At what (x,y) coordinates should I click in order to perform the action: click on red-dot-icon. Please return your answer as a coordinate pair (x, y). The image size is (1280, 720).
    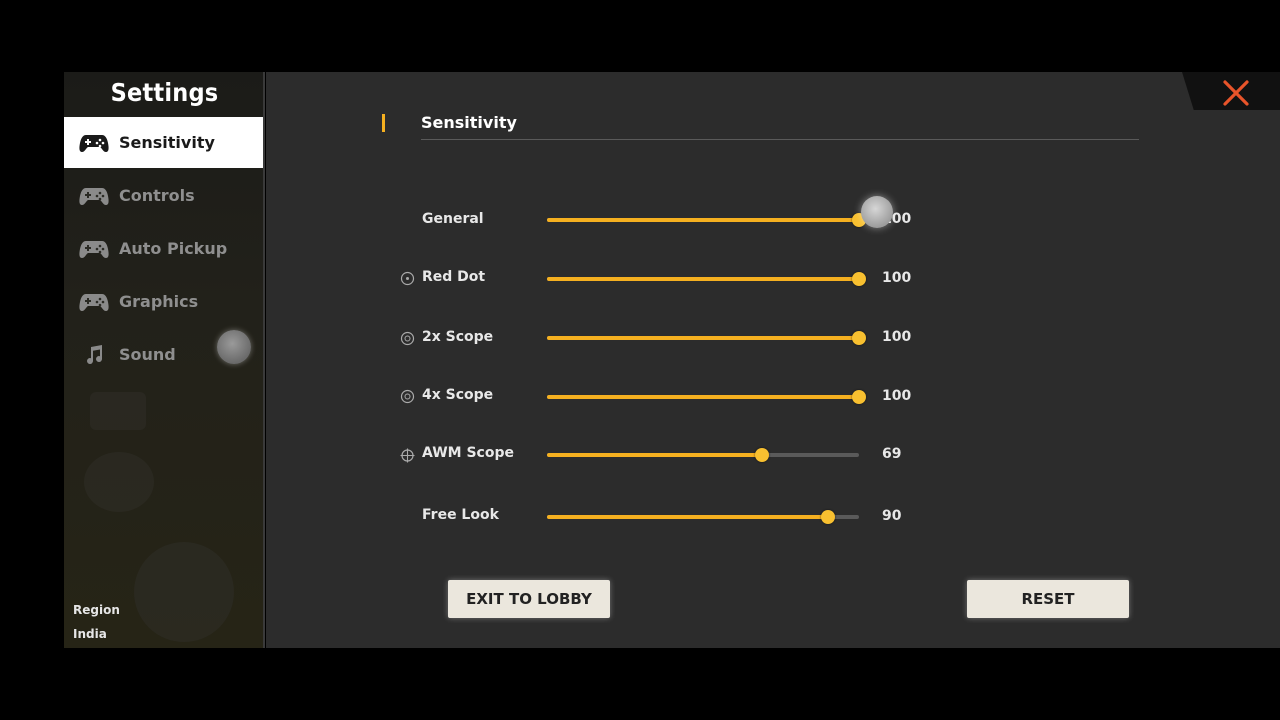
    Looking at the image, I should click on (407, 278).